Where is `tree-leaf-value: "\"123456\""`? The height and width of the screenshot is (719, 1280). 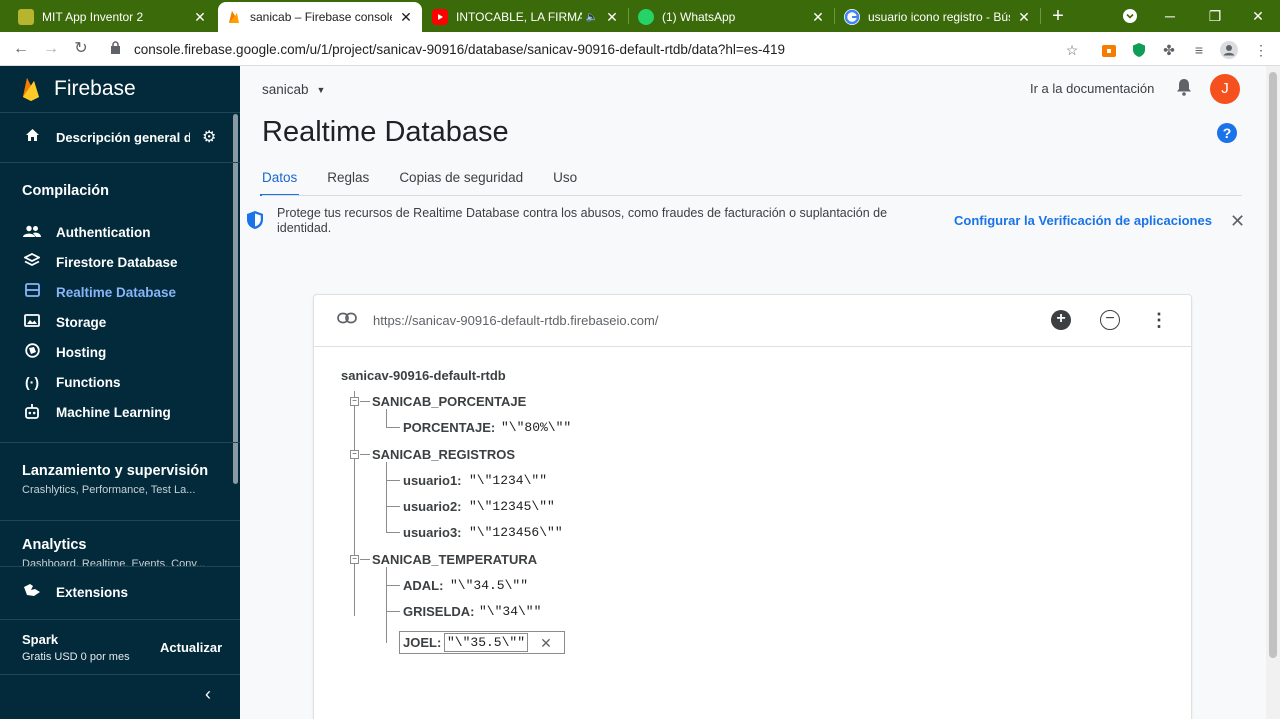 tree-leaf-value: "\"123456\"" is located at coordinates (516, 532).